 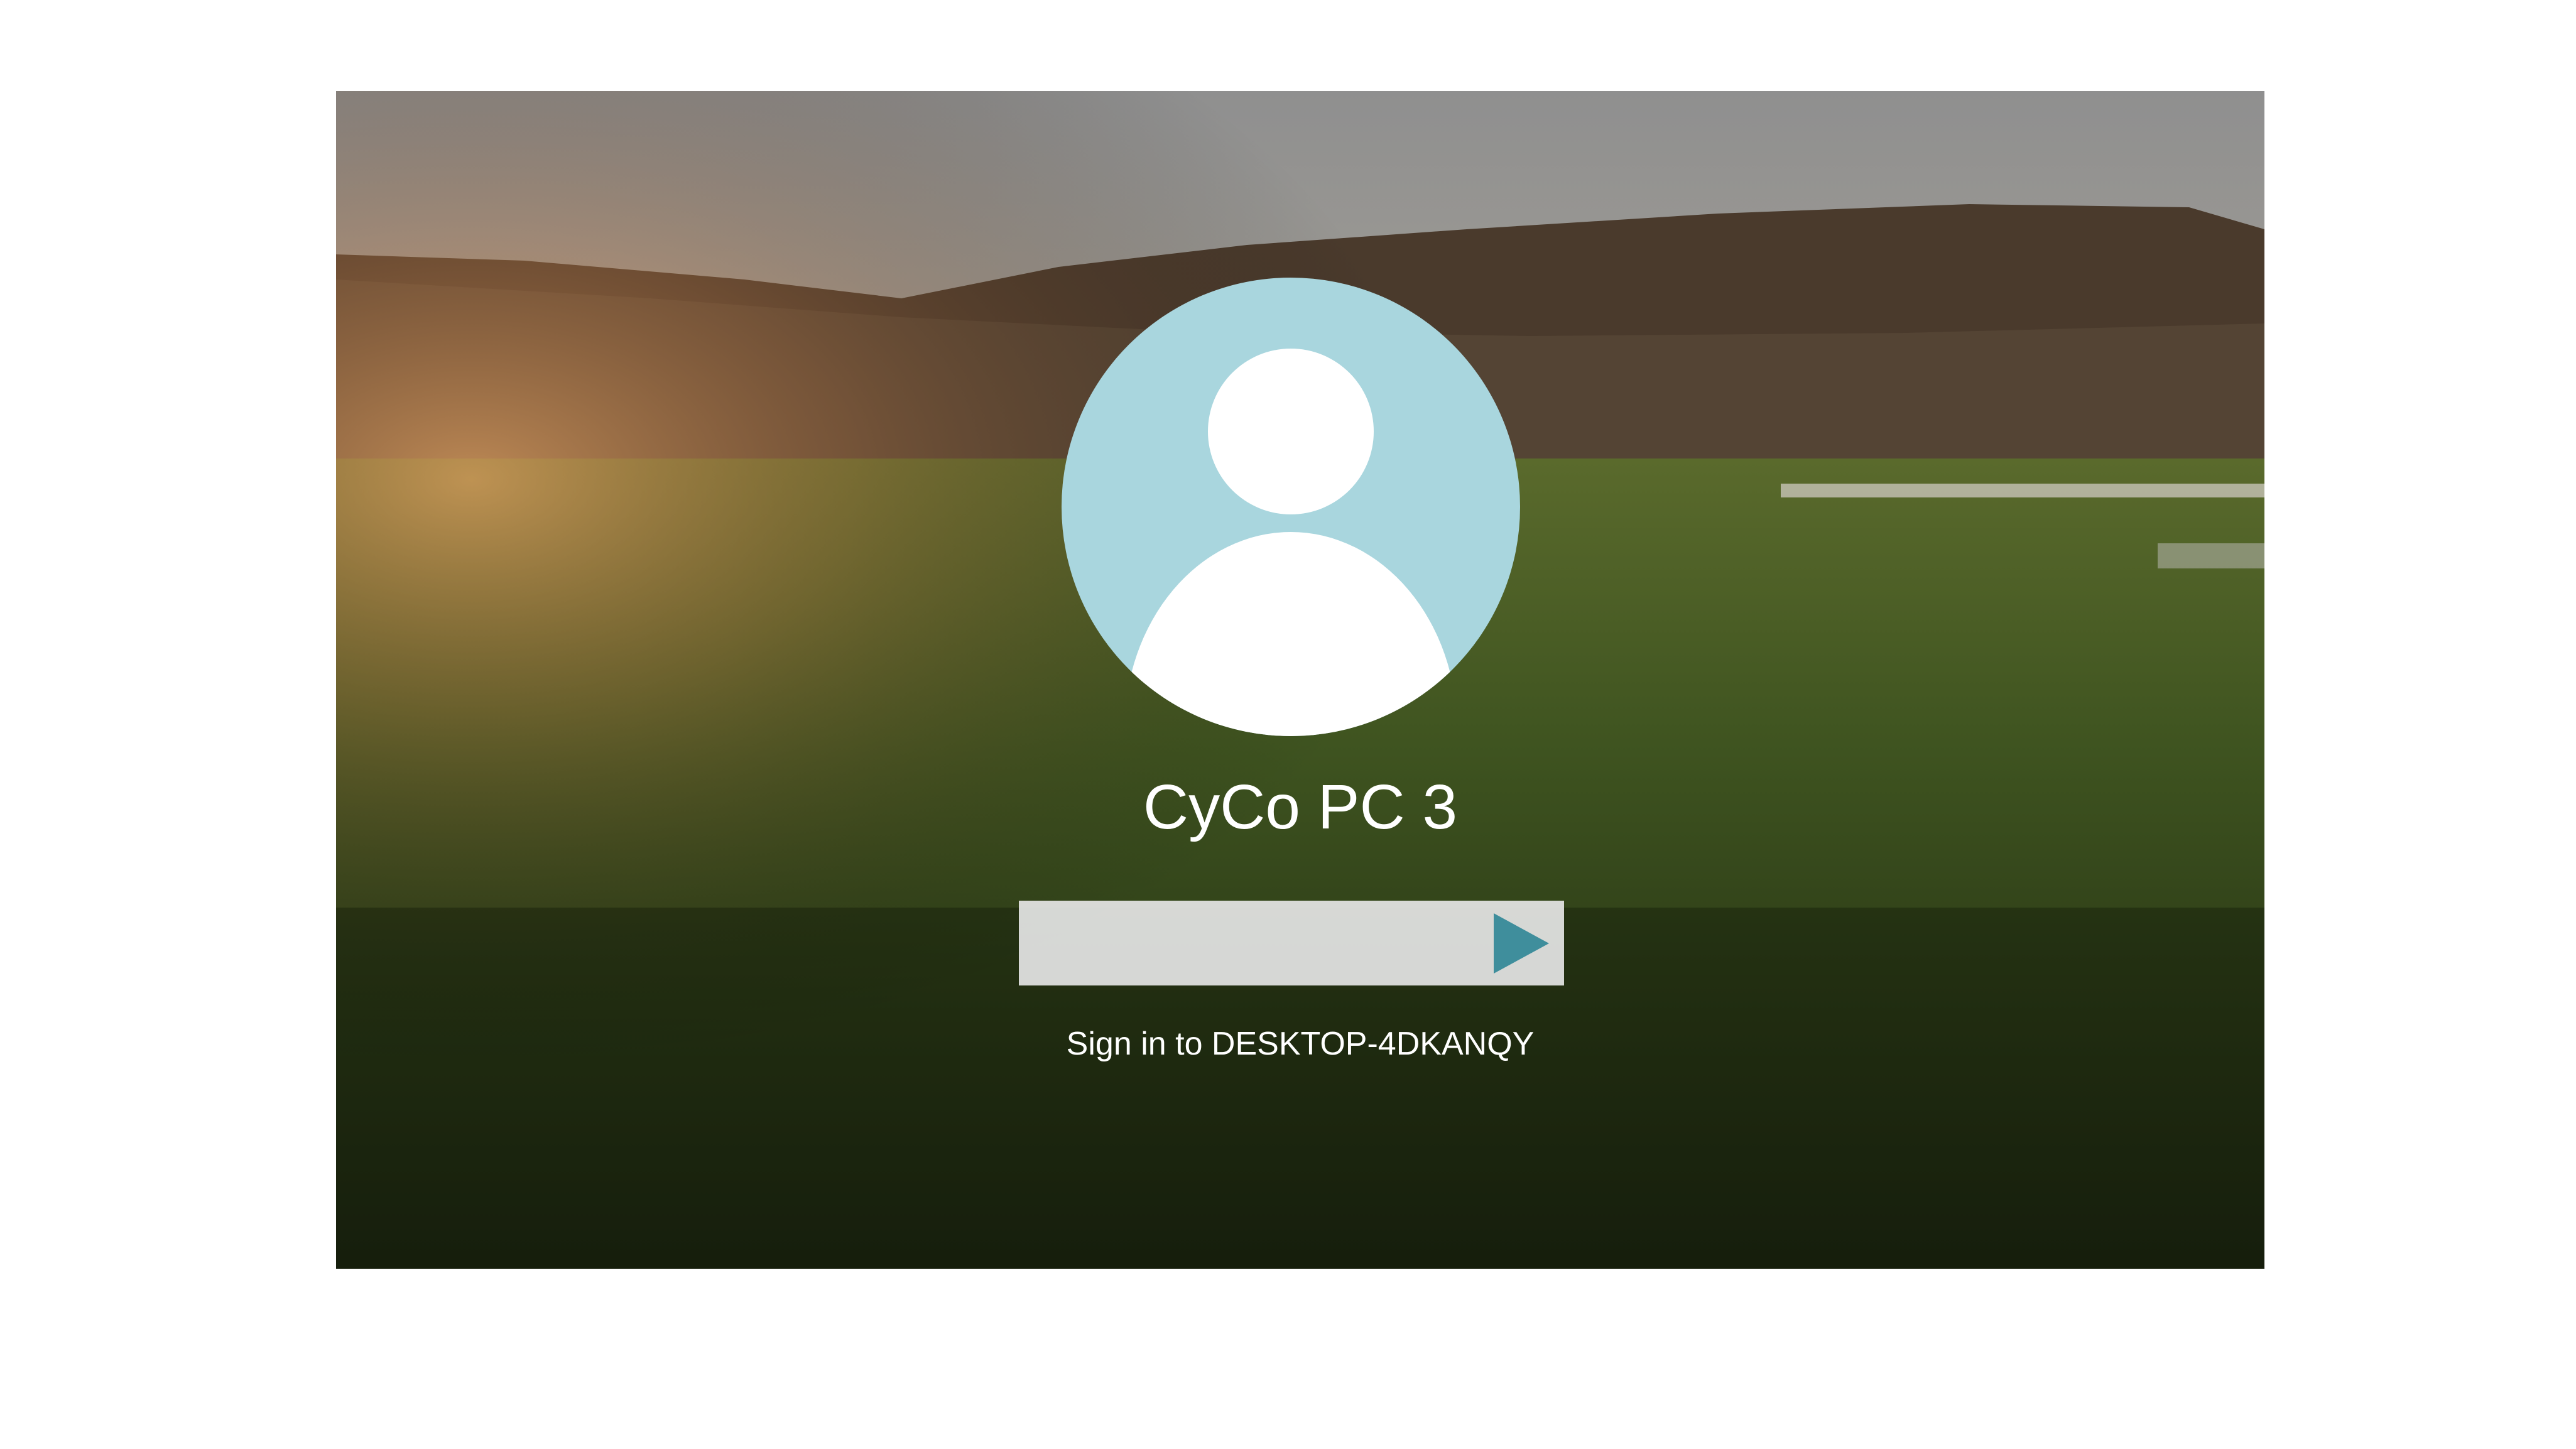 I want to click on submit-button, so click(x=1522, y=943).